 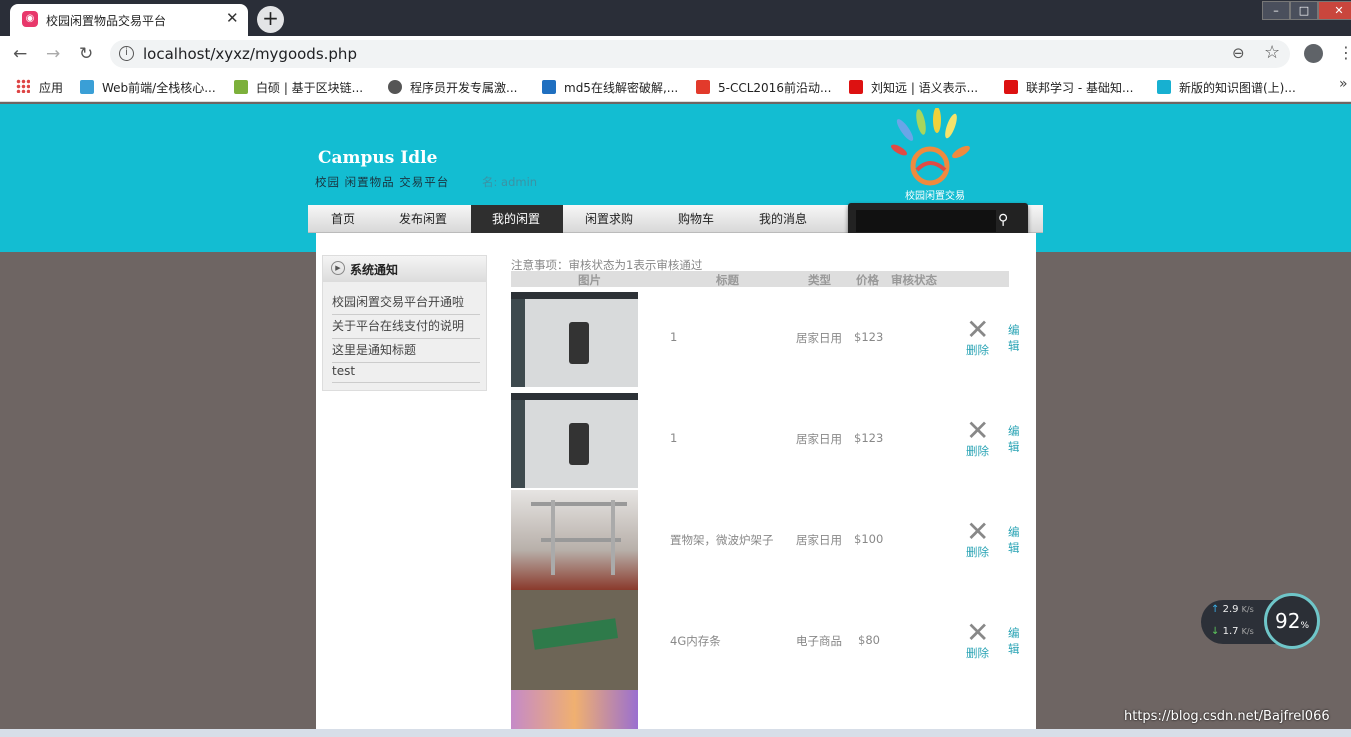 I want to click on forward-icon: →, so click(x=53, y=54).